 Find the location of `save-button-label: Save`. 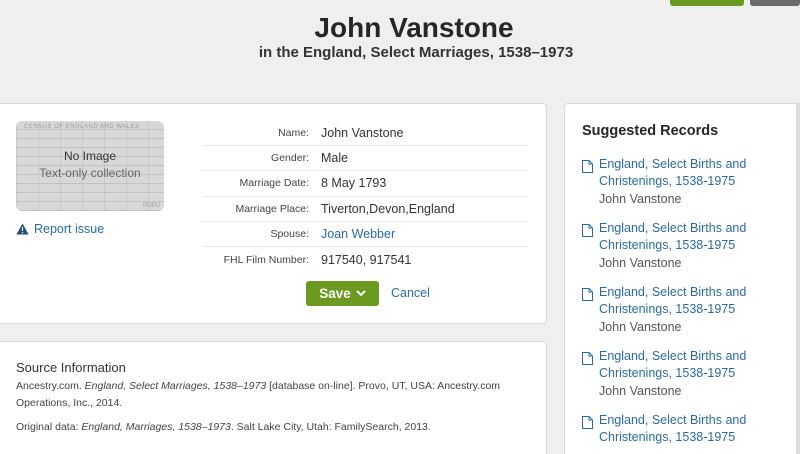

save-button-label: Save is located at coordinates (335, 293).